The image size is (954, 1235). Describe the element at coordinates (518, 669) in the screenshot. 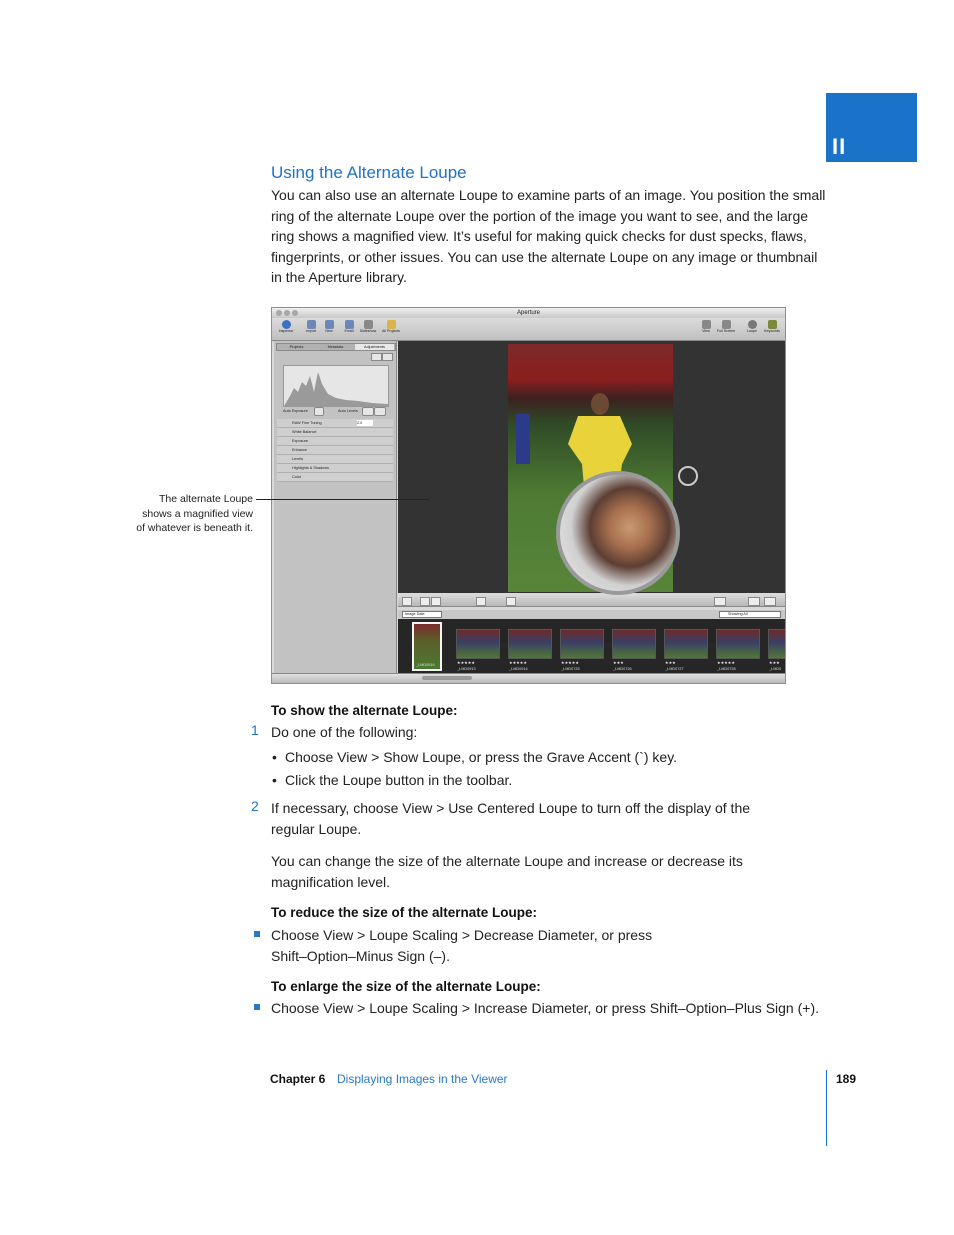

I see `thumbnail-caption: _LMD0914` at that location.